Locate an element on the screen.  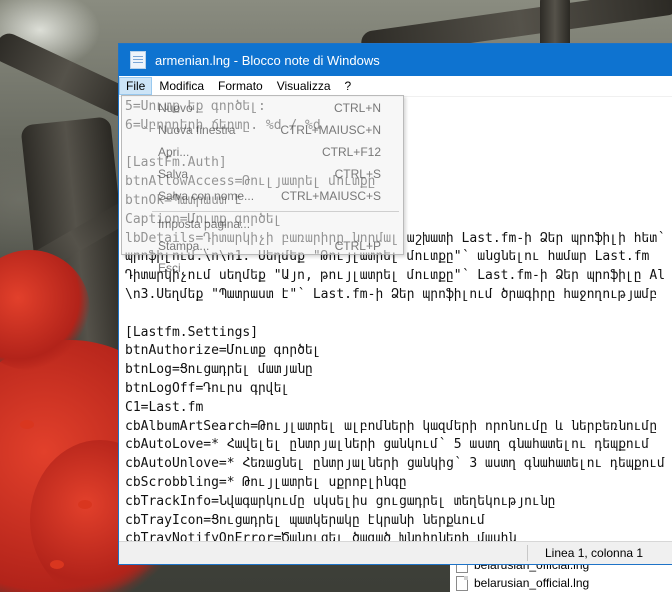
file-icon is located at coordinates (462, 583).